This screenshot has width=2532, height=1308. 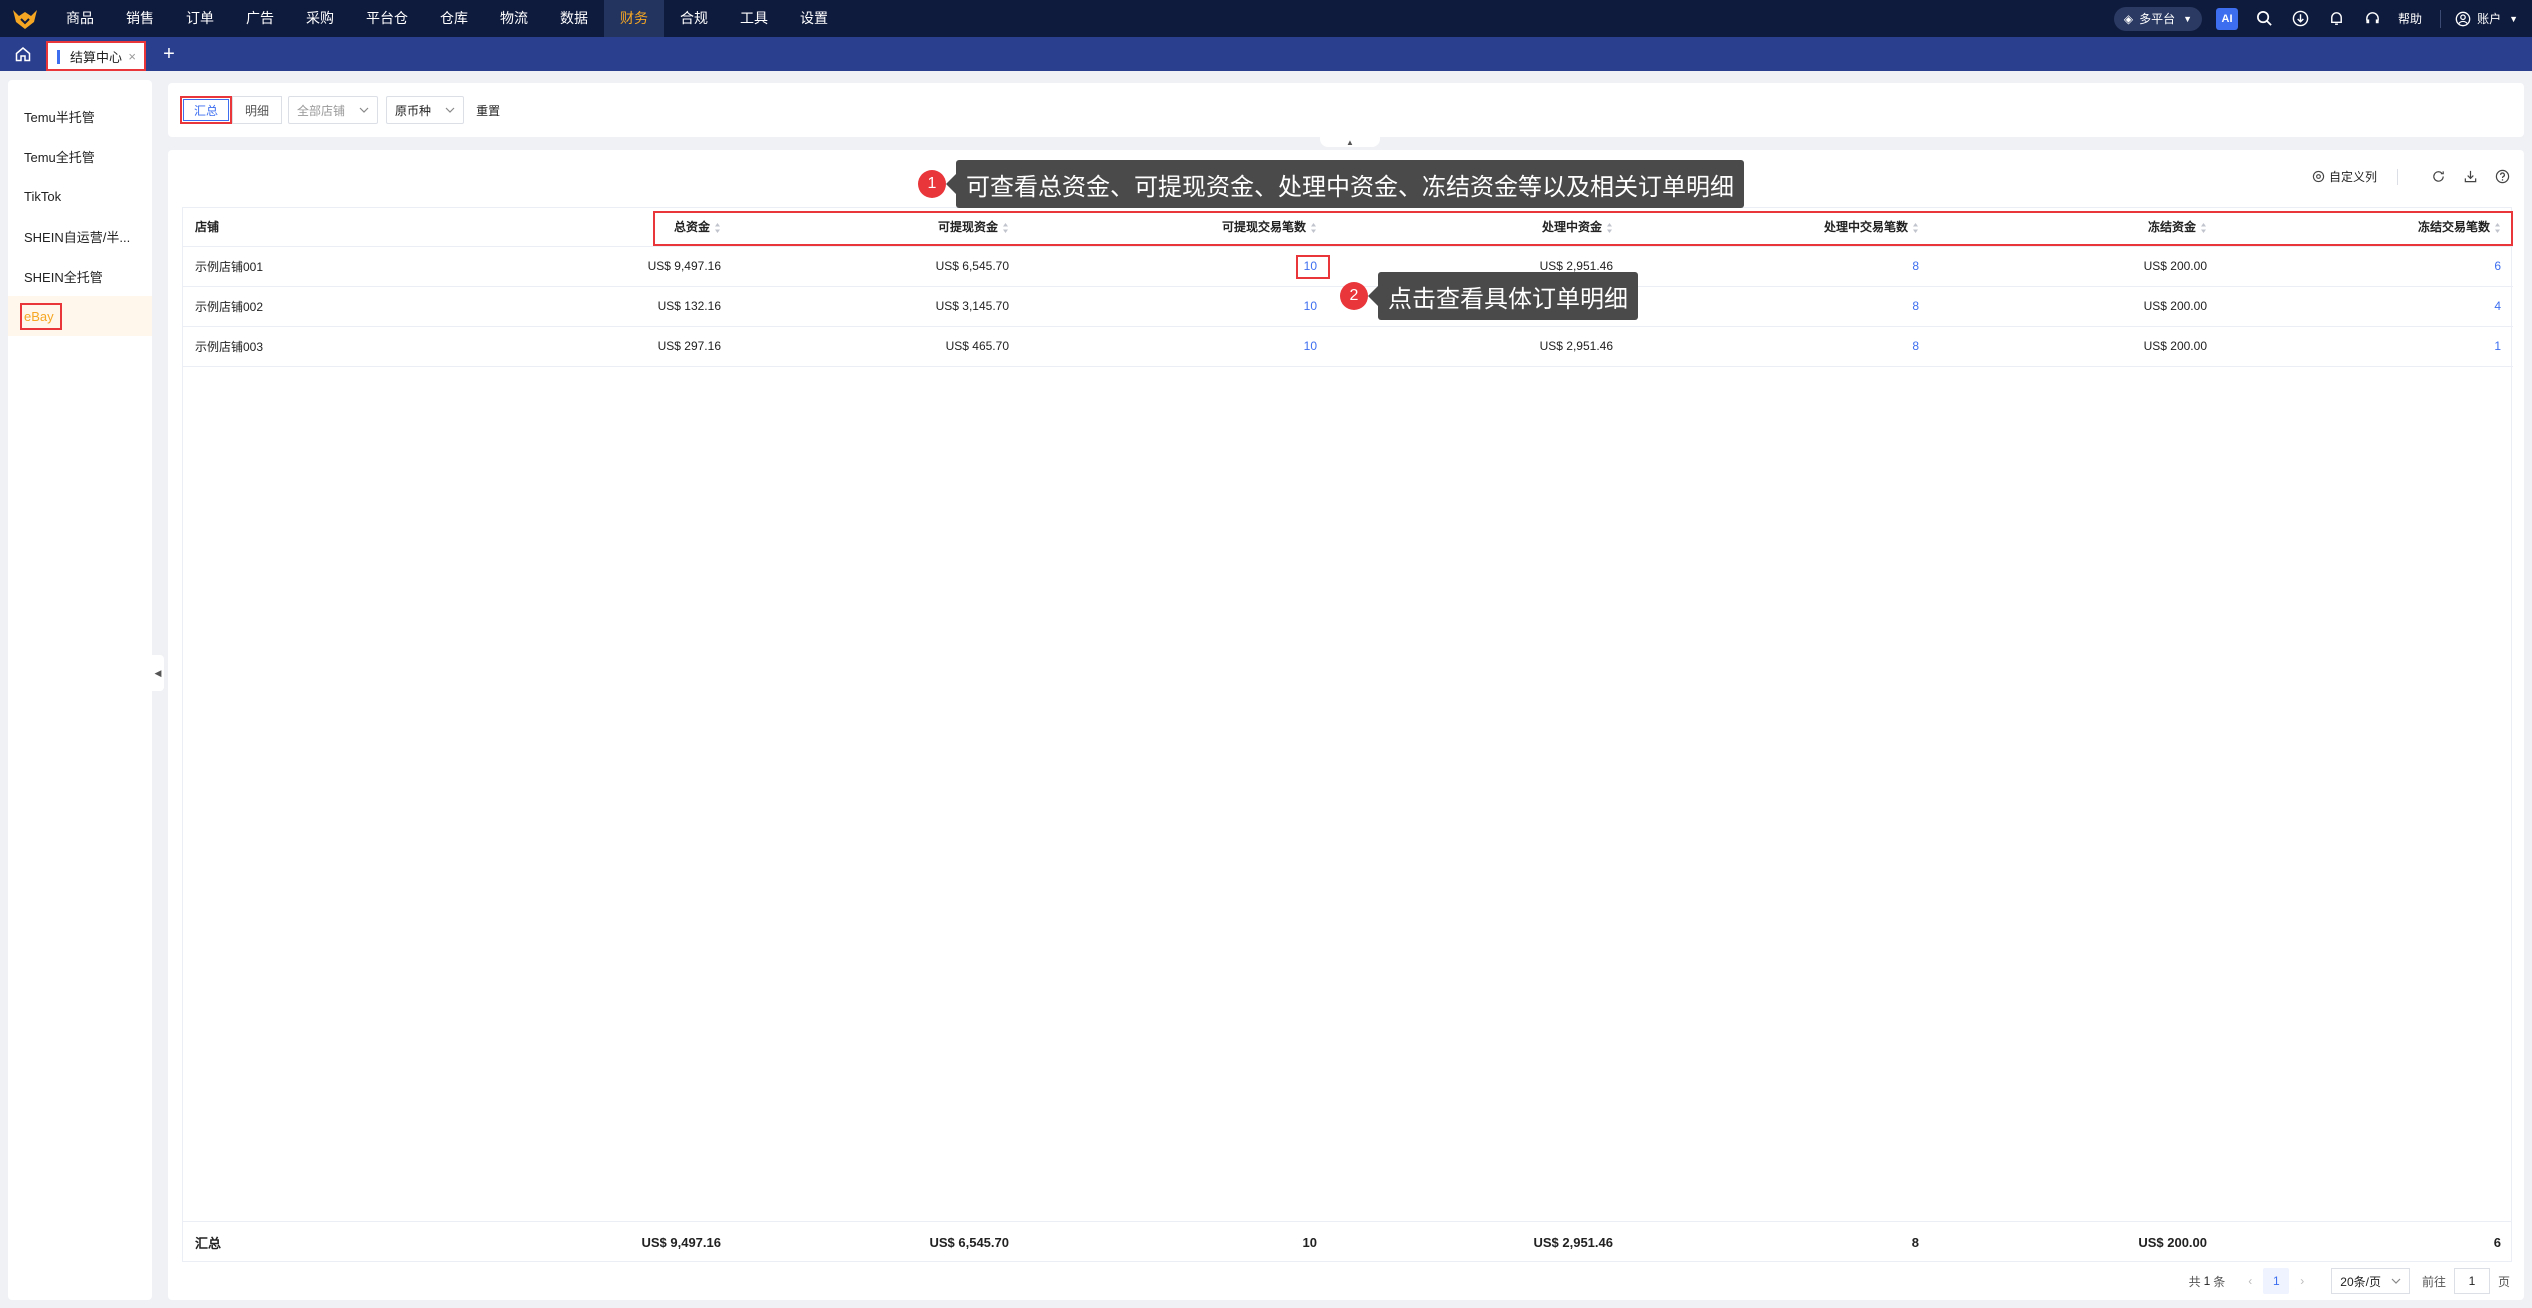 I want to click on sidebar-item-label: SHEIN全托管, so click(x=63, y=277).